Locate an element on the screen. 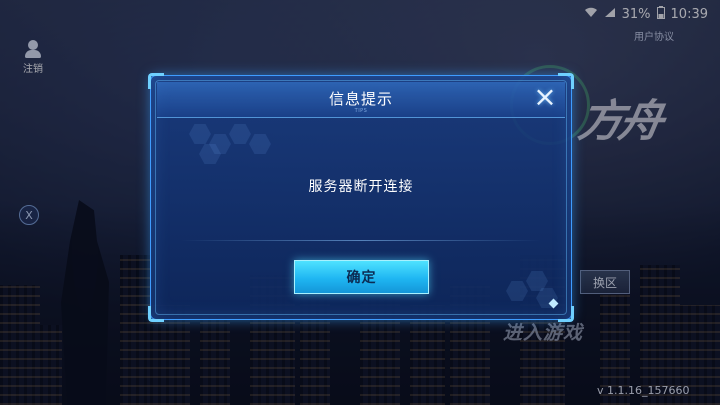  close-icon: × is located at coordinates (545, 97).